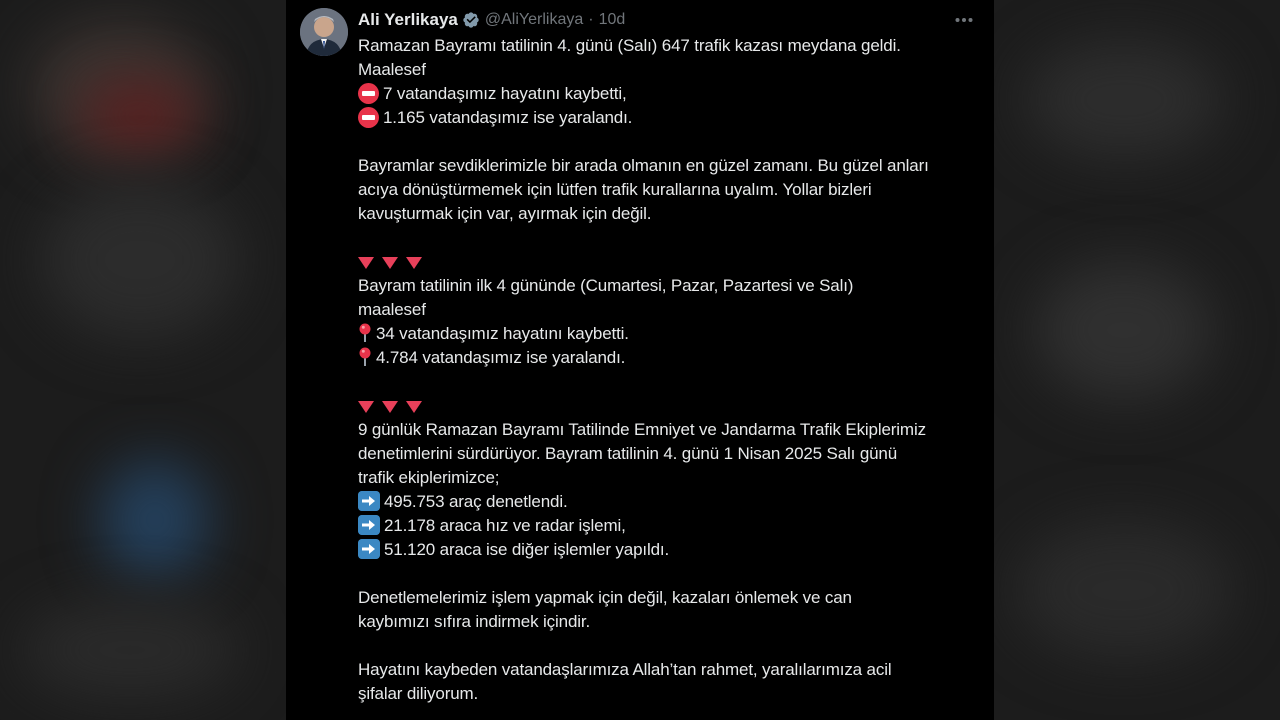  Describe the element at coordinates (408, 20) in the screenshot. I see `author-name: Ali Yerlikaya` at that location.